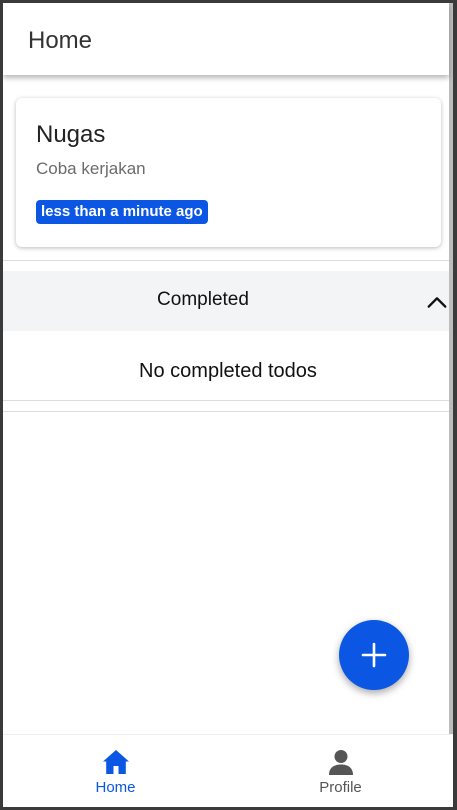  Describe the element at coordinates (71, 134) in the screenshot. I see `todo-title: Nugas` at that location.